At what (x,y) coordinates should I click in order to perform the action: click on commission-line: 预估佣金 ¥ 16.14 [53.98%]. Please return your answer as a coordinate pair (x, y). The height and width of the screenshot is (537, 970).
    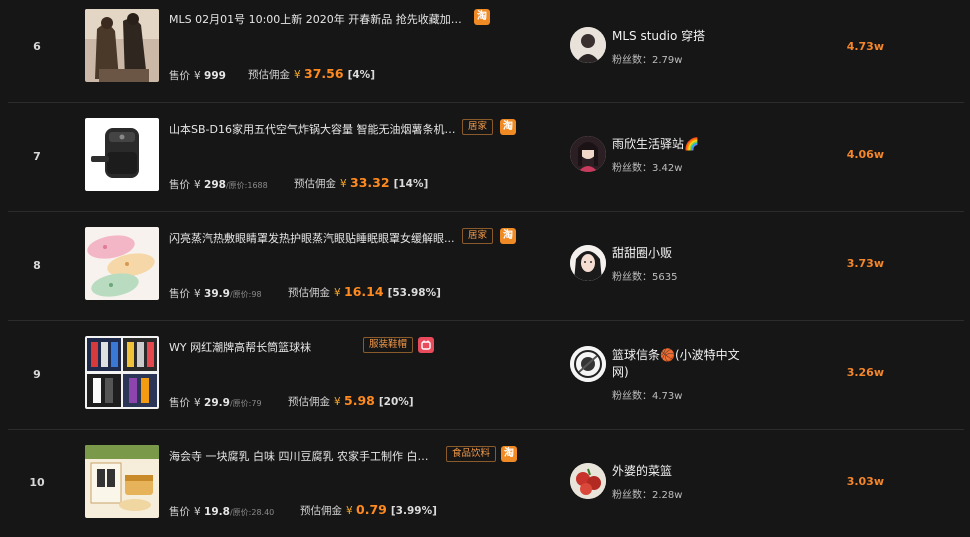
    Looking at the image, I should click on (364, 292).